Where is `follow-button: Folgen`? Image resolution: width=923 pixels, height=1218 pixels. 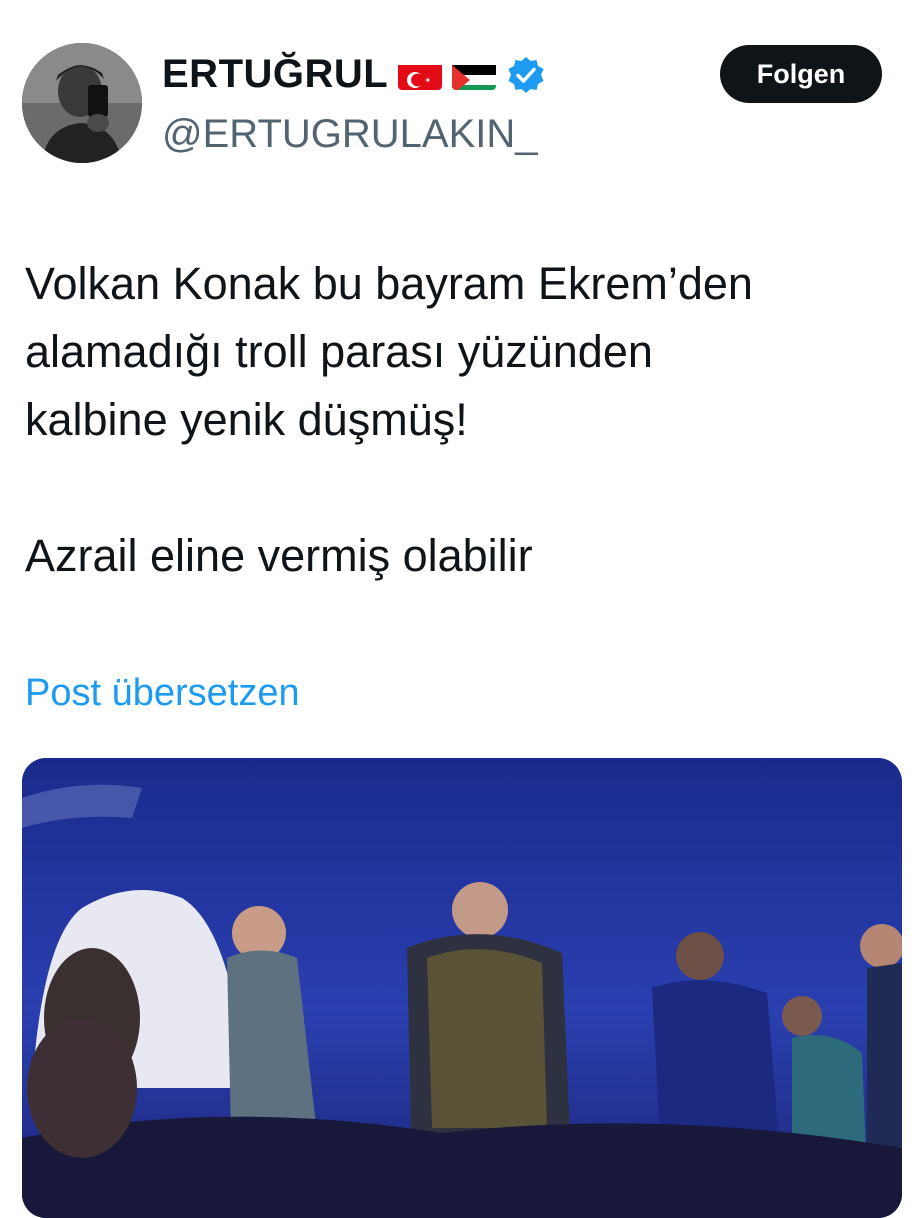
follow-button: Folgen is located at coordinates (801, 74).